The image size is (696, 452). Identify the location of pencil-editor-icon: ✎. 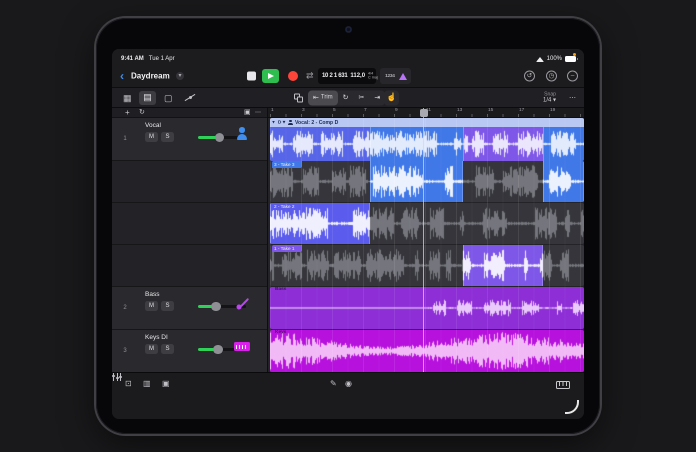
(333, 384).